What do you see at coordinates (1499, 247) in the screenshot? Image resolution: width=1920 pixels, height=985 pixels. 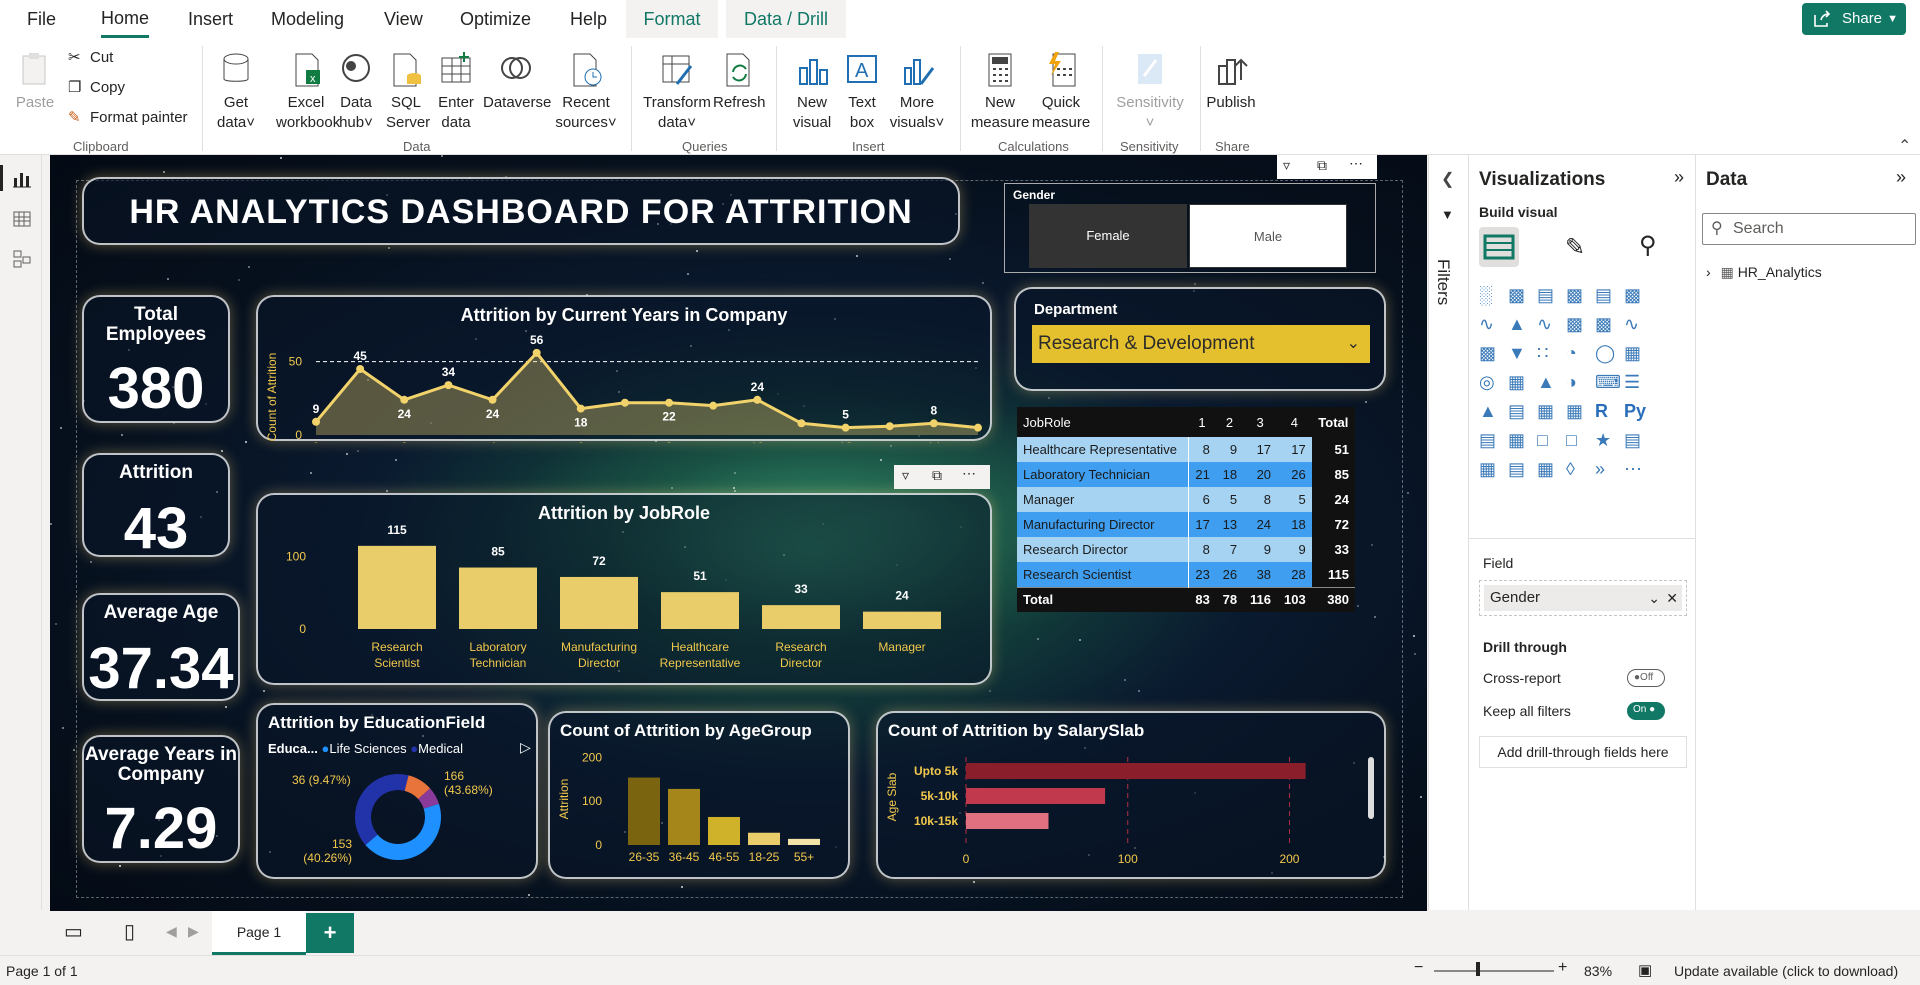 I see `build-visual-tab` at bounding box center [1499, 247].